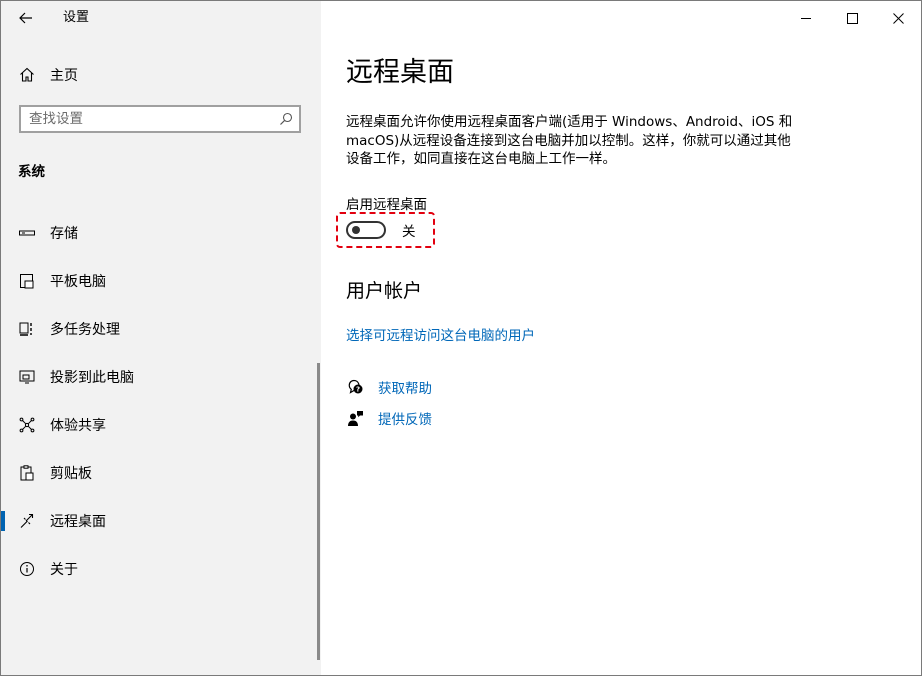 The width and height of the screenshot is (922, 676). What do you see at coordinates (78, 426) in the screenshot?
I see `sidebar-item-label: 体验共享` at bounding box center [78, 426].